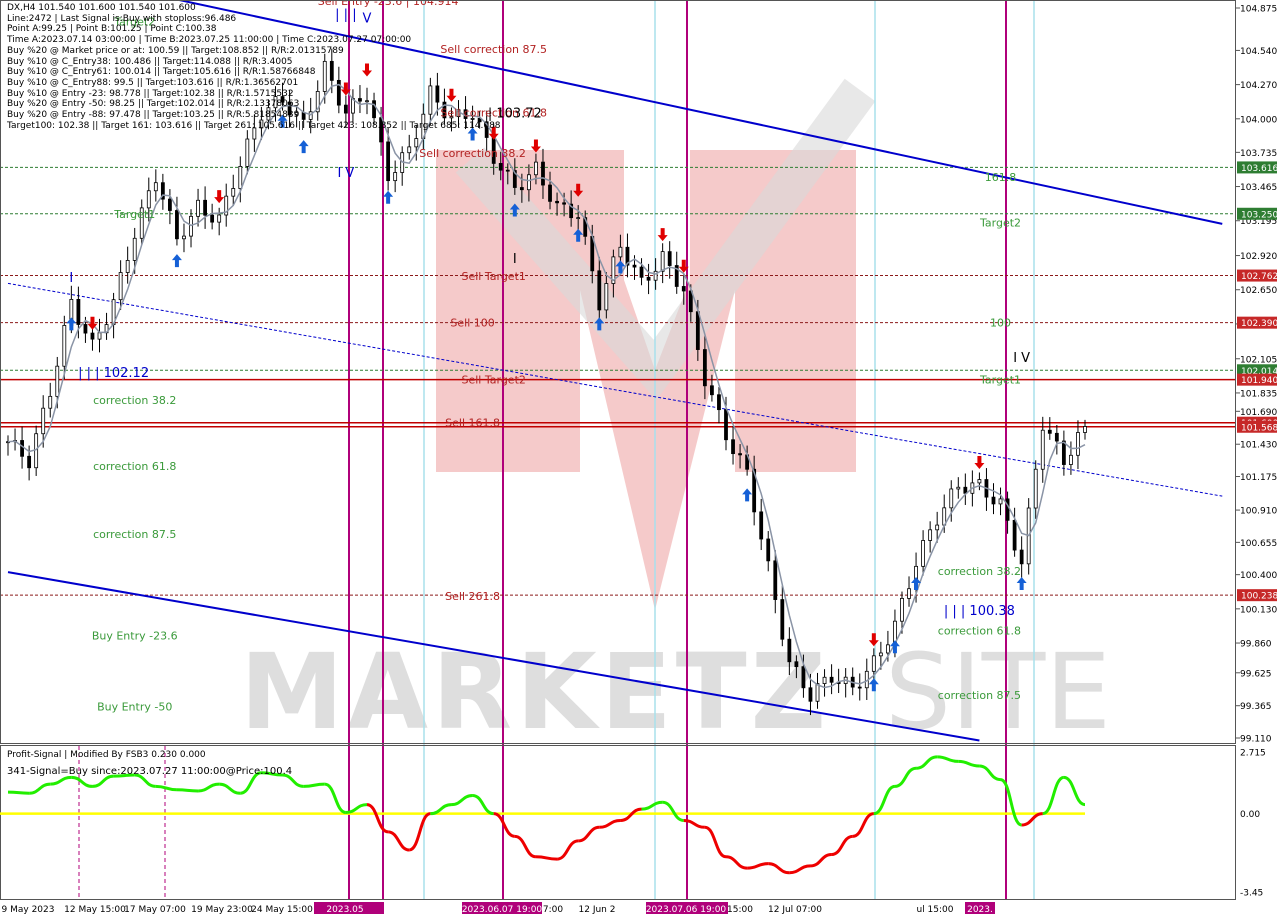 Image resolution: width=1280 pixels, height=920 pixels. What do you see at coordinates (1250, 815) in the screenshot?
I see `oscillator-tick-label: 0.00` at bounding box center [1250, 815].